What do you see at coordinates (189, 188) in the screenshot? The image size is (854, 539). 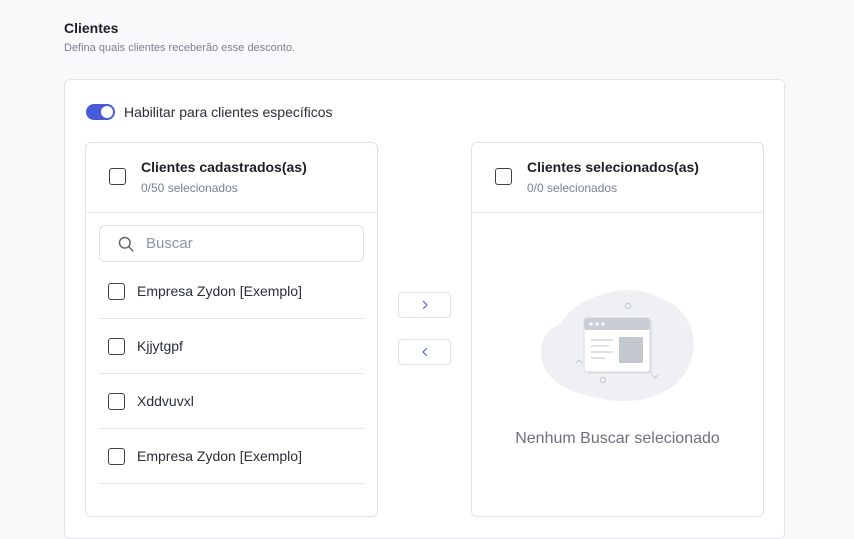 I see `source-panel-count: 0/50 selecionados` at bounding box center [189, 188].